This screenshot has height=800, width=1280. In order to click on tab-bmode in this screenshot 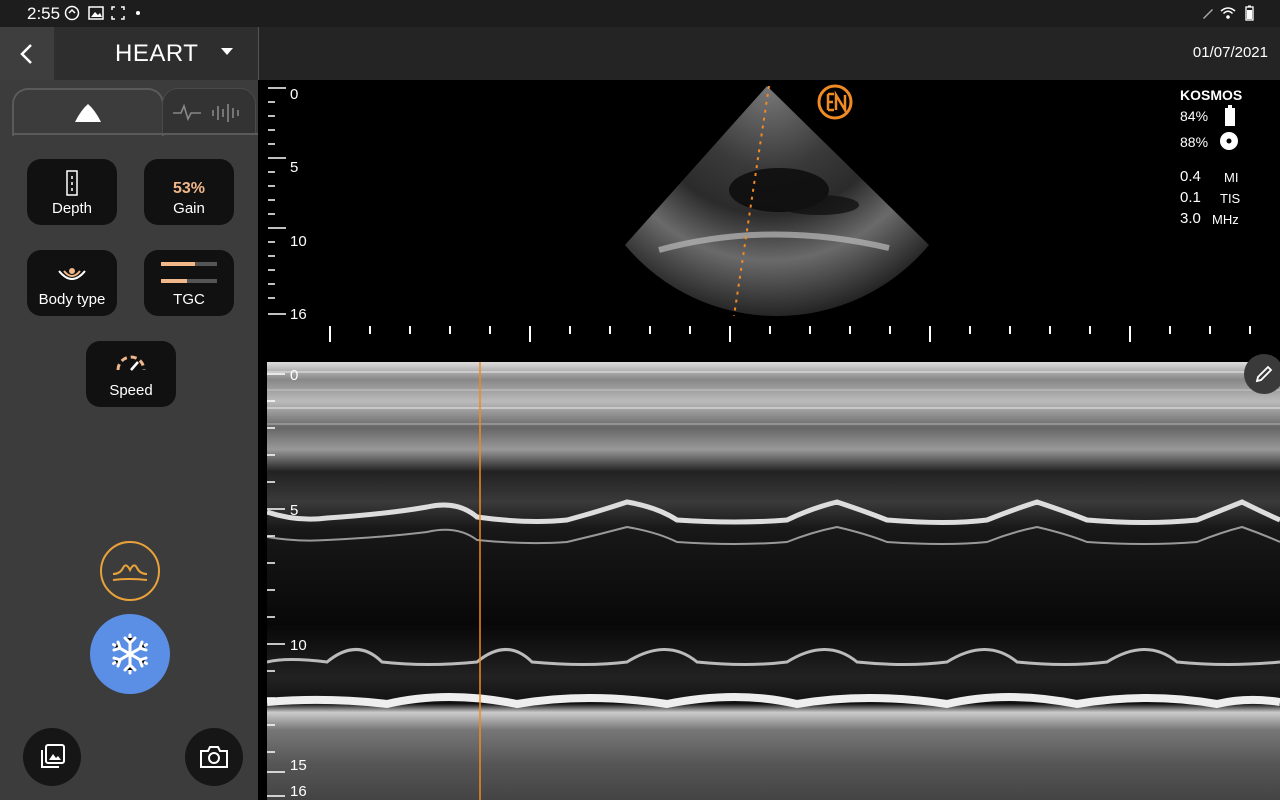, I will do `click(88, 112)`.